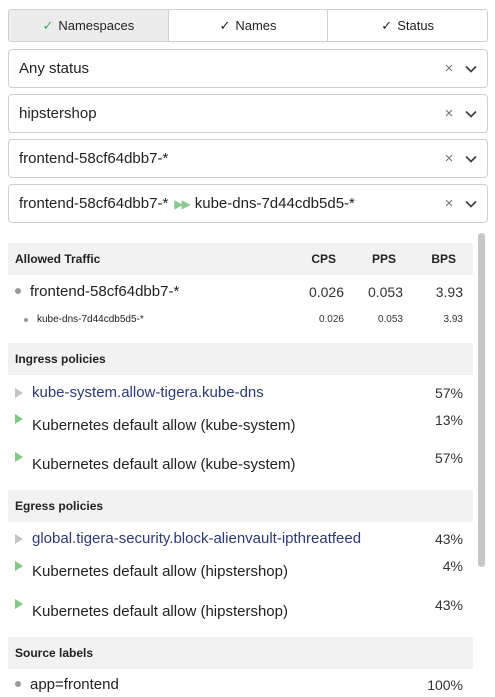 Image resolution: width=495 pixels, height=697 pixels. I want to click on flow-source: frontend-58cf64dbb7-*, so click(94, 203).